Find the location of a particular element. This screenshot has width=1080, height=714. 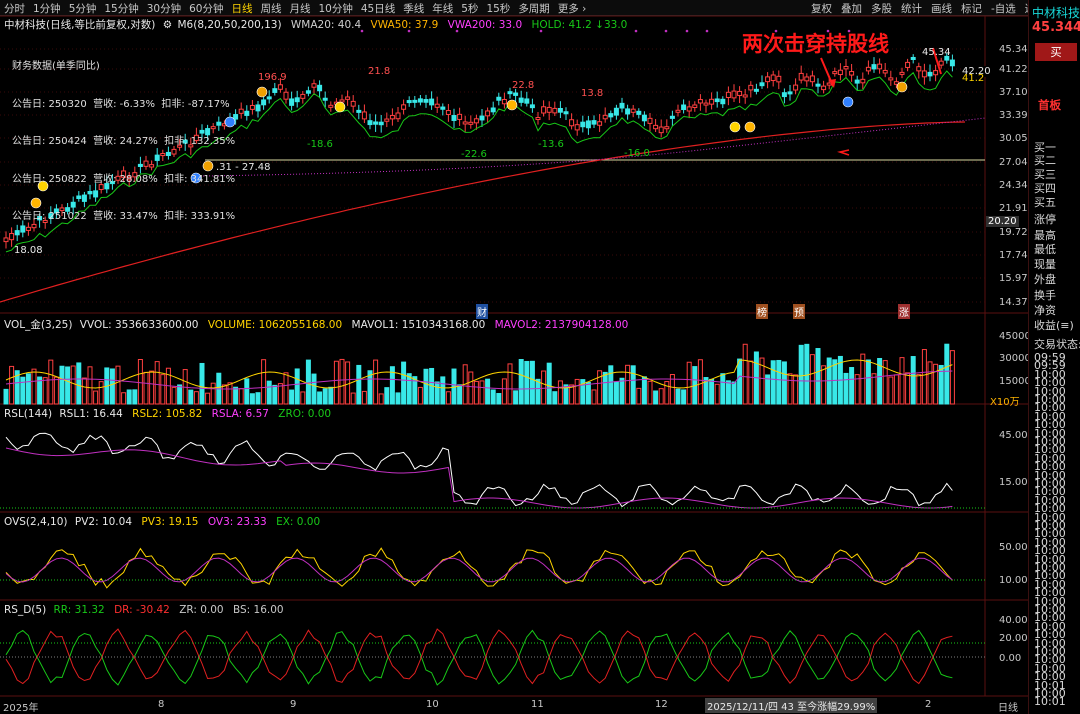

rsd-scale-tick: 20.00 is located at coordinates (1013, 638).